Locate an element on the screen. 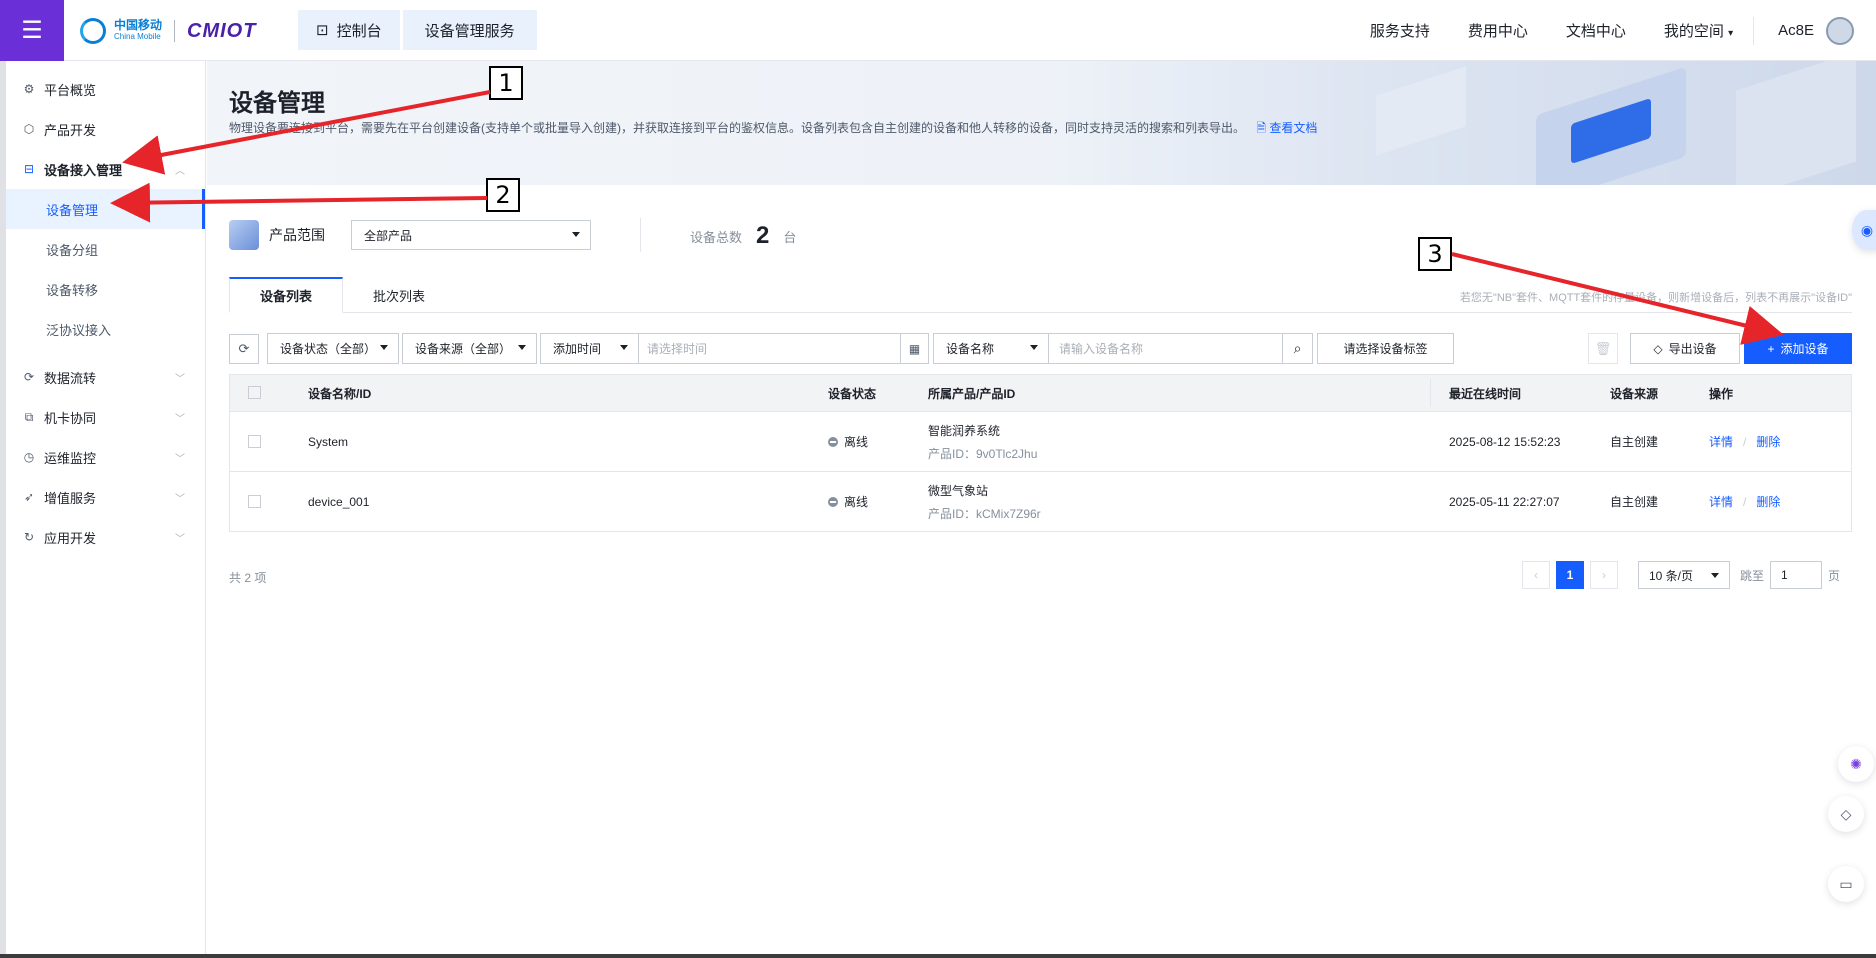  my-space-label: 我的空间 is located at coordinates (1693, 31).